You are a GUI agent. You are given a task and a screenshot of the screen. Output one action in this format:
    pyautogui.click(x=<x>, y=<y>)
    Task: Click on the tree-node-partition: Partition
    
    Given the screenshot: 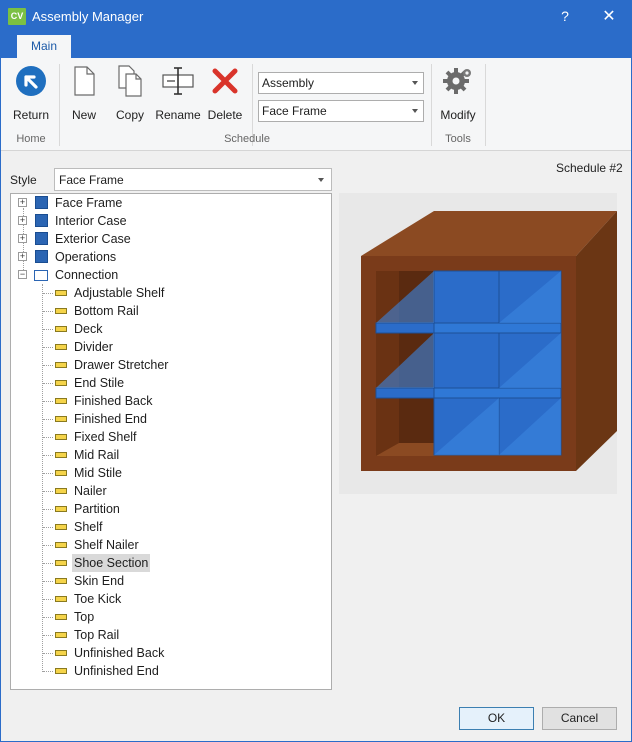 What is the action you would take?
    pyautogui.click(x=171, y=509)
    